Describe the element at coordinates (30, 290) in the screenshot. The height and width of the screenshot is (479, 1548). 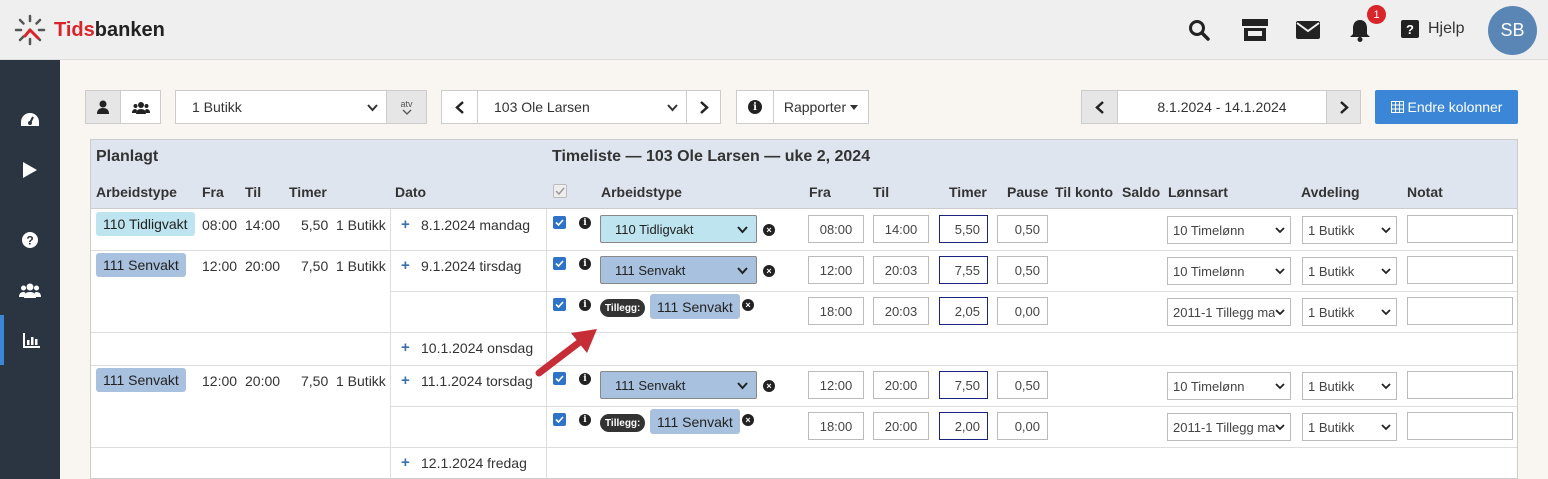
I see `sidebar-item-users` at that location.